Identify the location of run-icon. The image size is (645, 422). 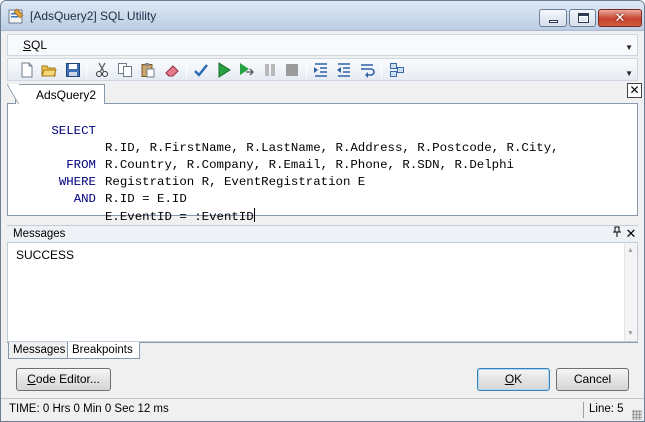
(224, 70).